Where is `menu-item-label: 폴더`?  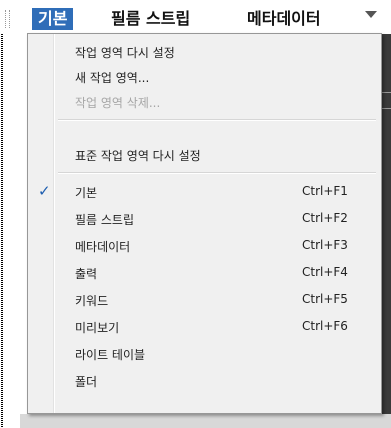 menu-item-label: 폴더 is located at coordinates (86, 382).